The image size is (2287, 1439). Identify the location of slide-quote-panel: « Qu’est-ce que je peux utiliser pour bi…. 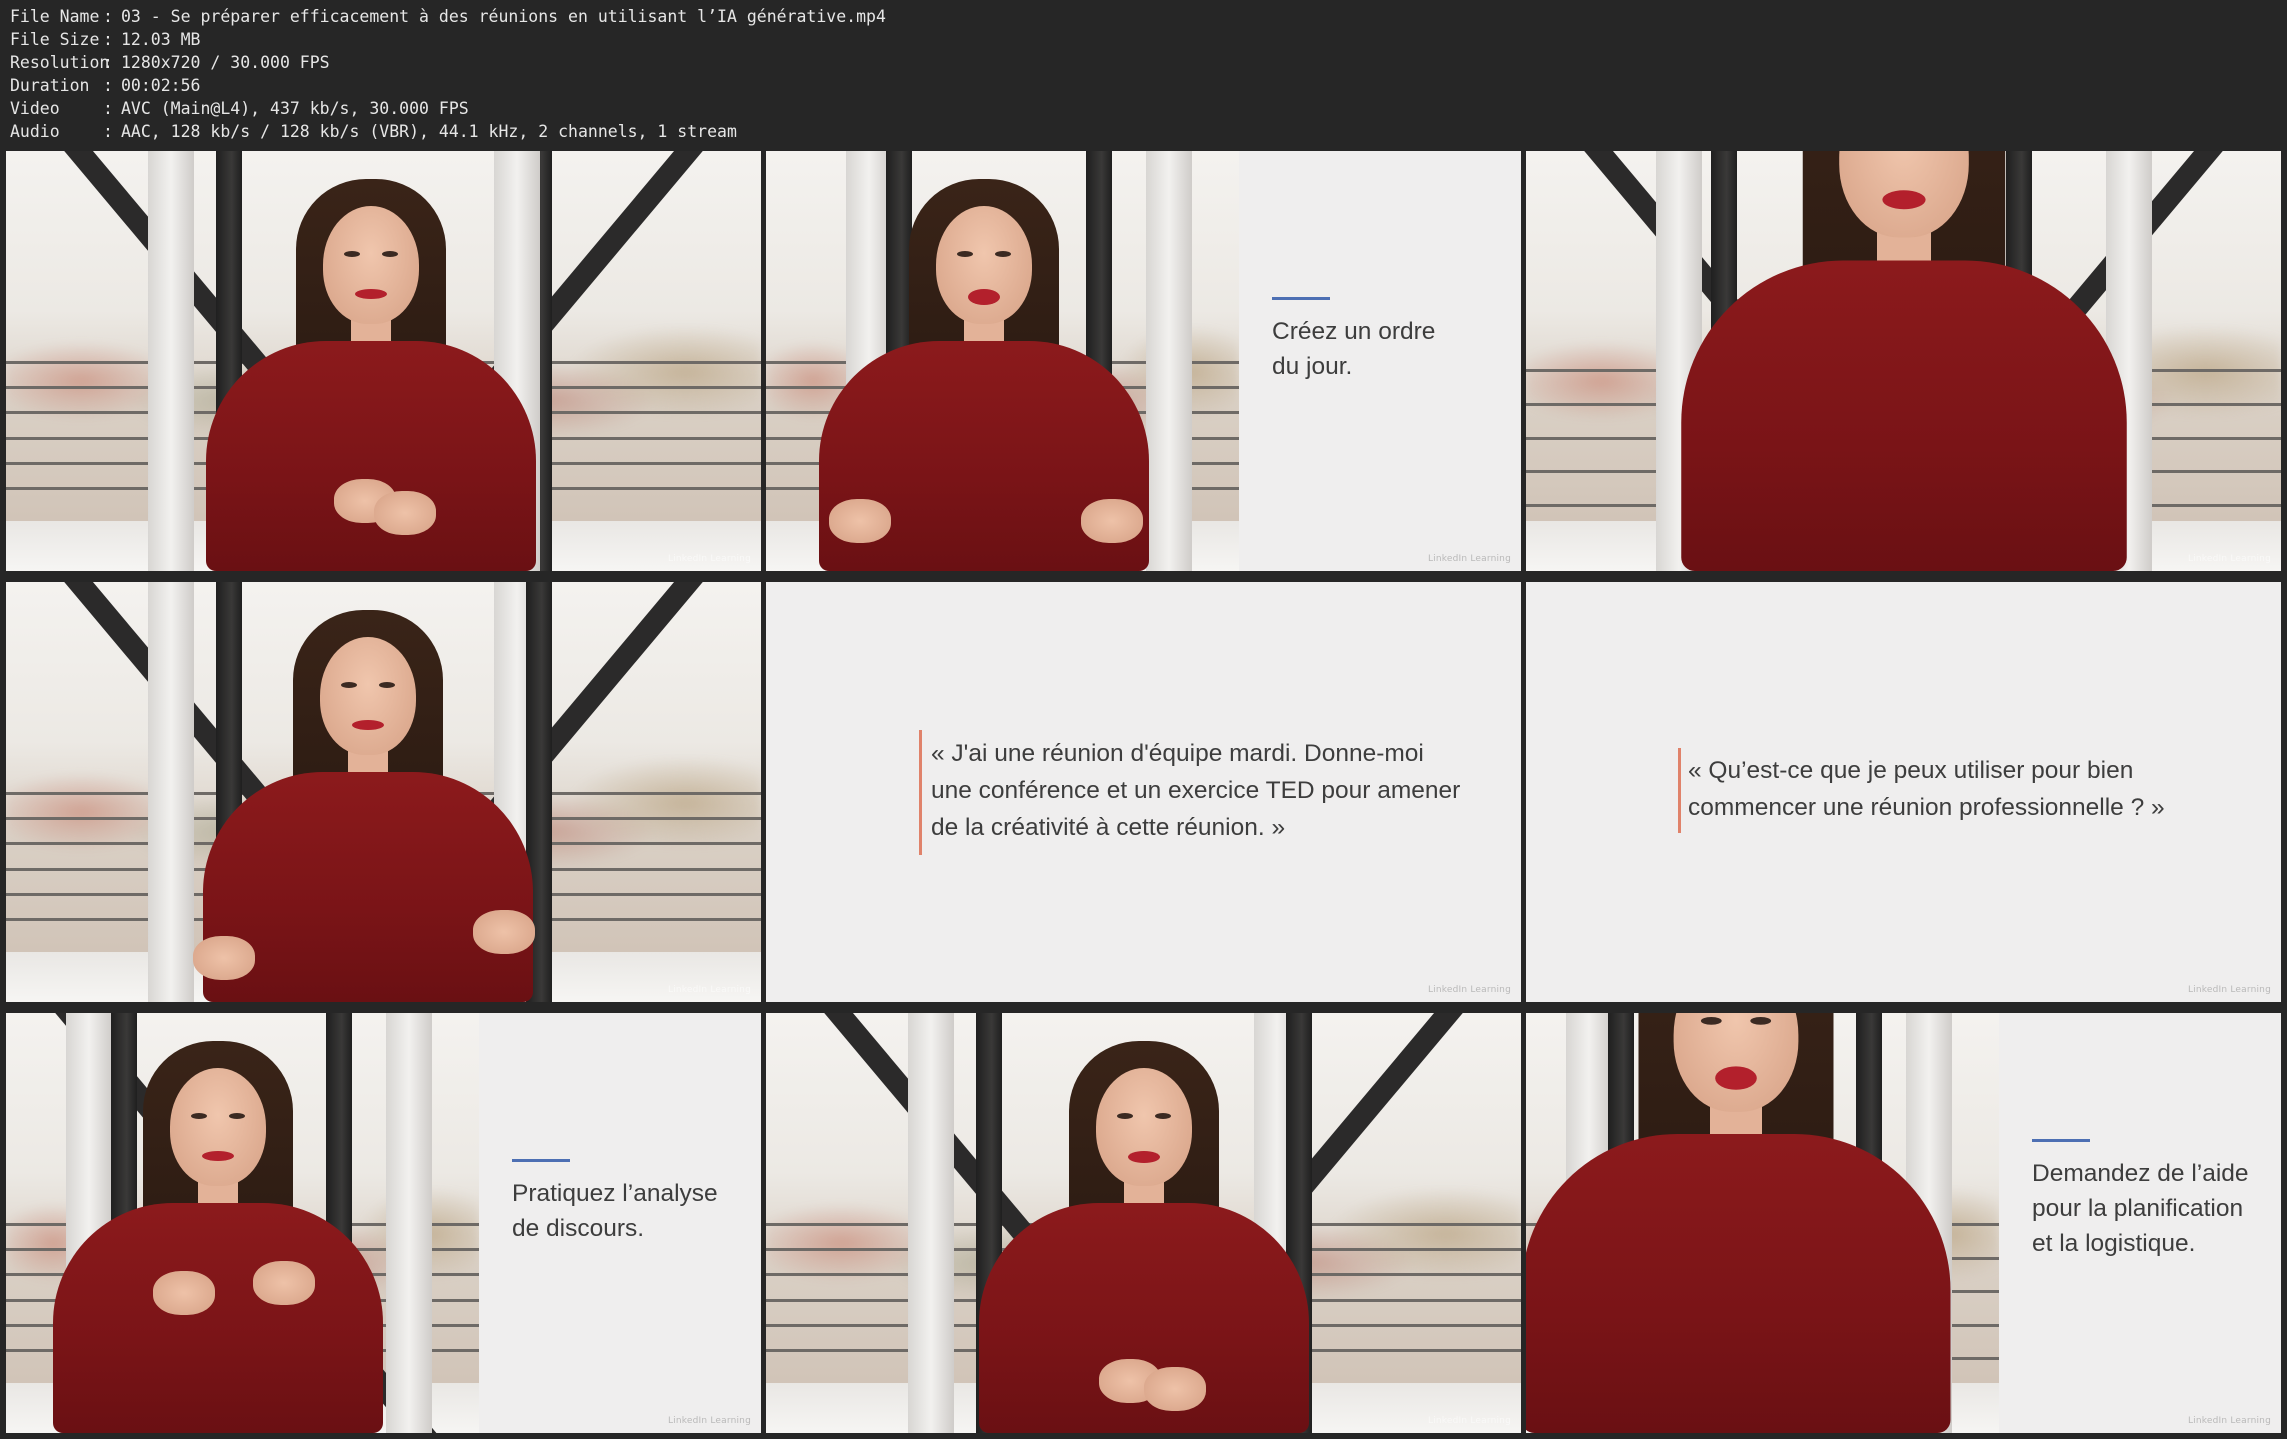
(1903, 792).